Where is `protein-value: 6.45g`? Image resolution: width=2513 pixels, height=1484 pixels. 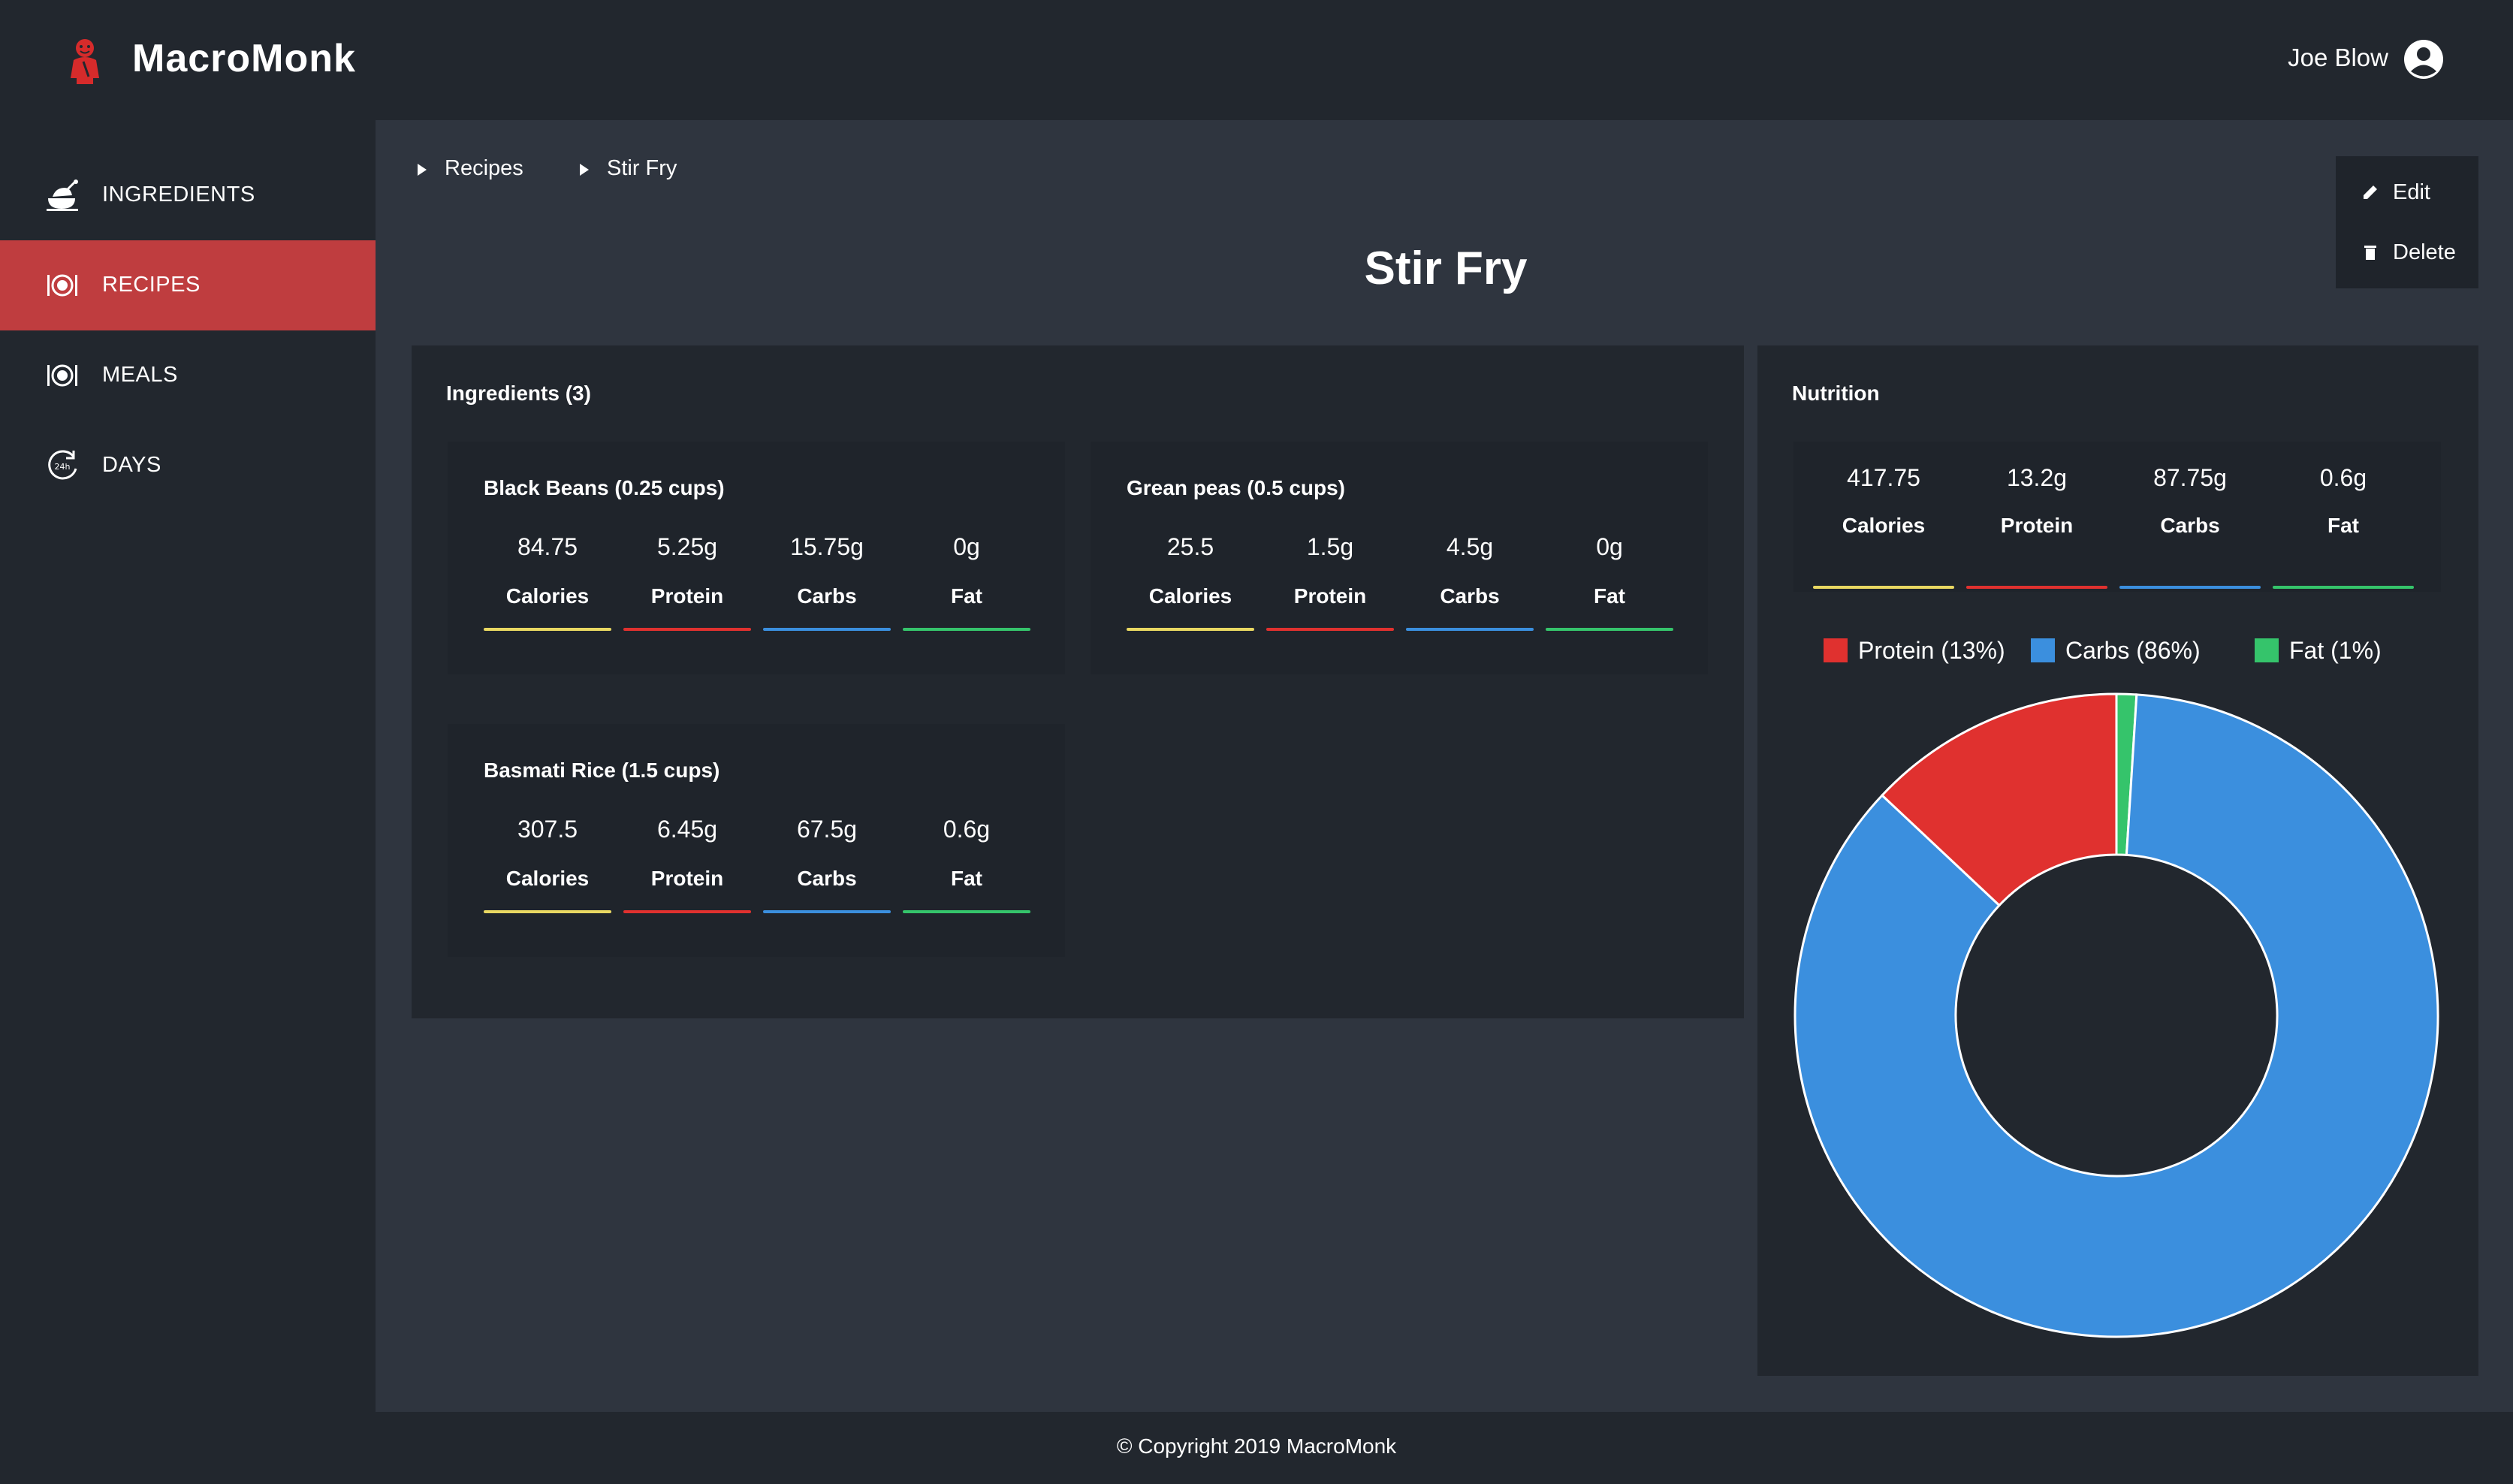
protein-value: 6.45g is located at coordinates (687, 829).